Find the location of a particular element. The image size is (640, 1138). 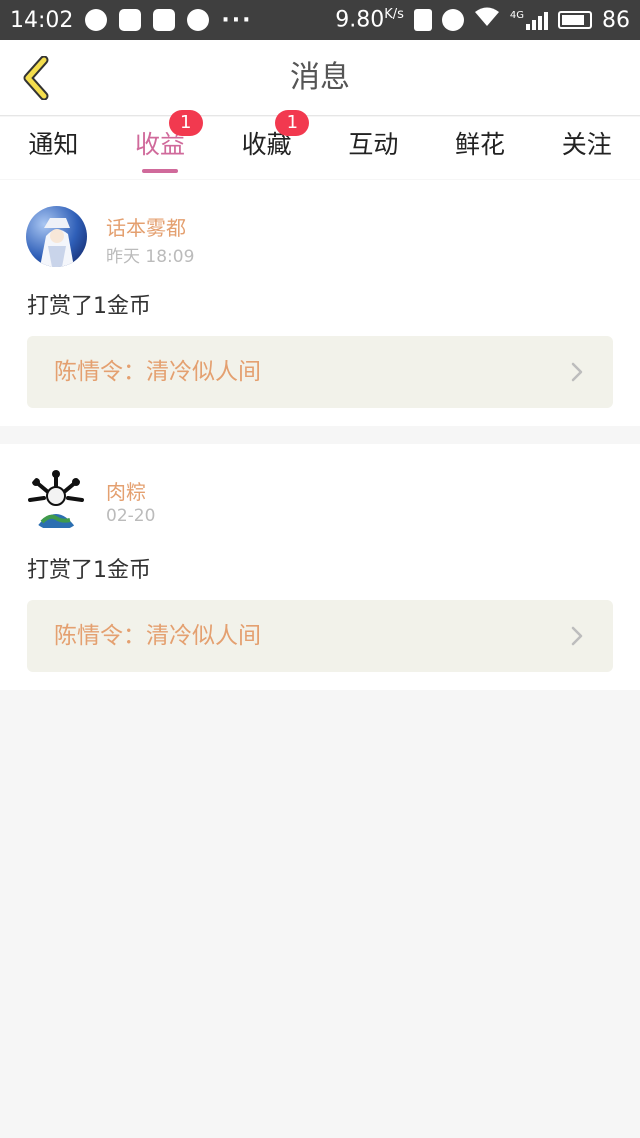

tab-flowers: 鲜花 is located at coordinates (480, 148).